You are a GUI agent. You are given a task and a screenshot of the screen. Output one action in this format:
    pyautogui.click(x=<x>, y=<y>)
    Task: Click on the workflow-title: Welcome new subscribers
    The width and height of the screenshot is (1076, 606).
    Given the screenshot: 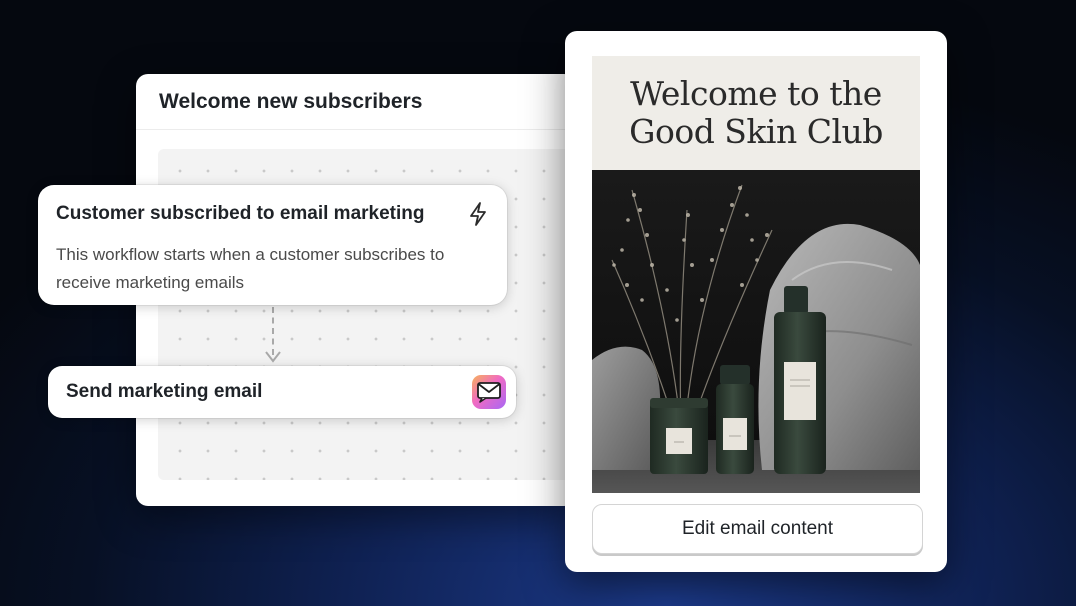 What is the action you would take?
    pyautogui.click(x=356, y=102)
    